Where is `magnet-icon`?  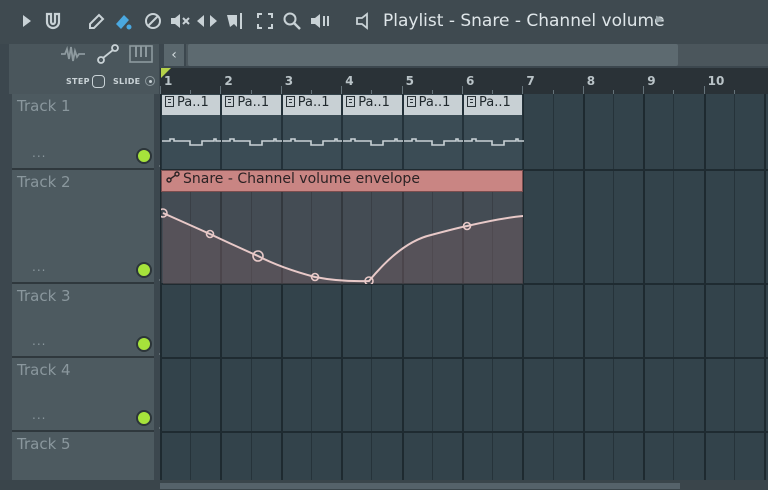
magnet-icon is located at coordinates (53, 21).